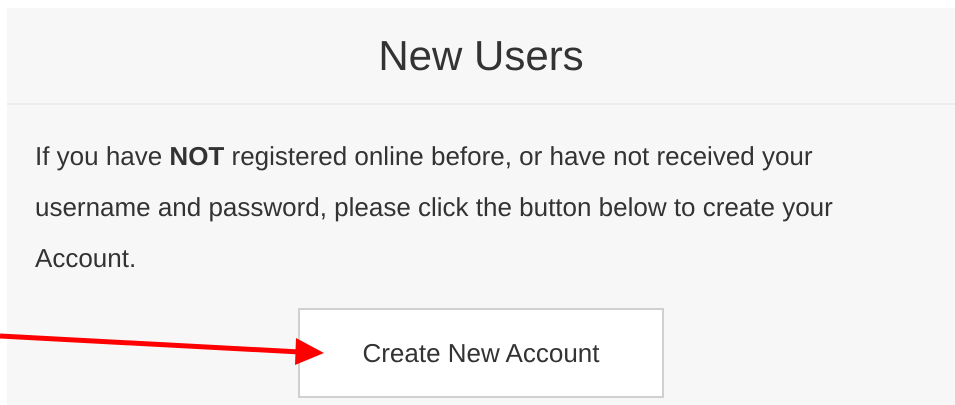 The width and height of the screenshot is (955, 405). What do you see at coordinates (481, 56) in the screenshot?
I see `panel-title: New Users` at bounding box center [481, 56].